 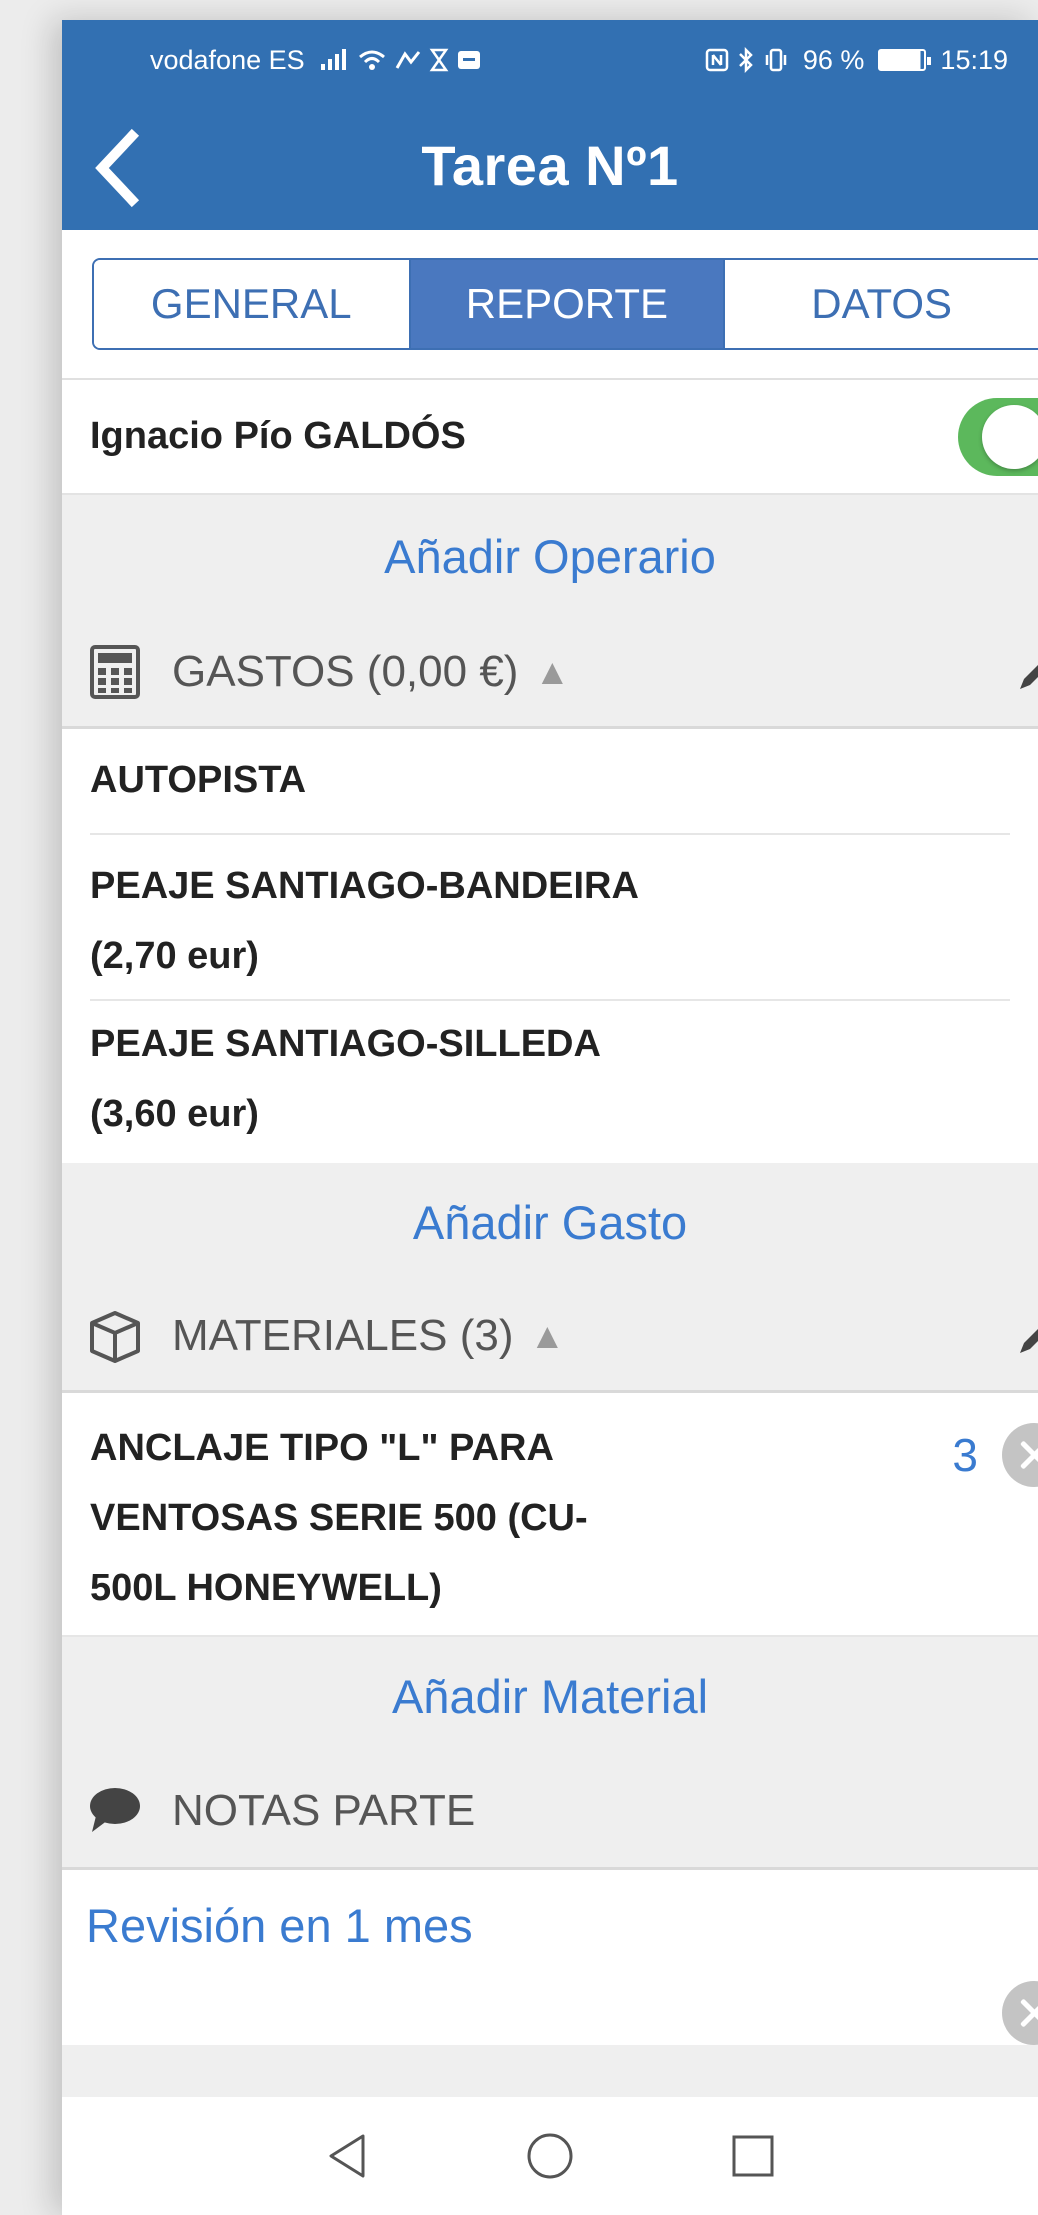 I want to click on nav-recents-icon, so click(x=753, y=2156).